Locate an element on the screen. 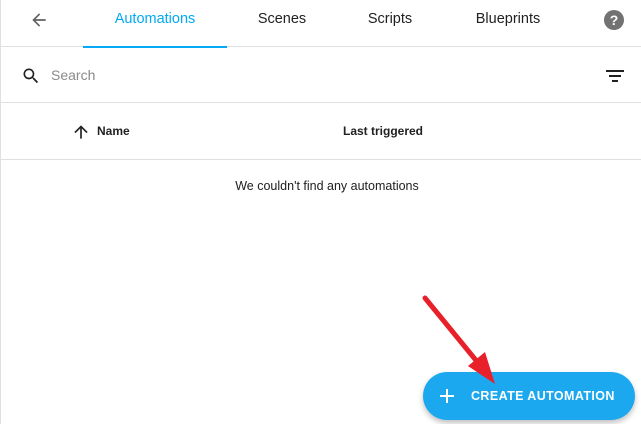 The image size is (641, 424). arrow-left-icon is located at coordinates (39, 20).